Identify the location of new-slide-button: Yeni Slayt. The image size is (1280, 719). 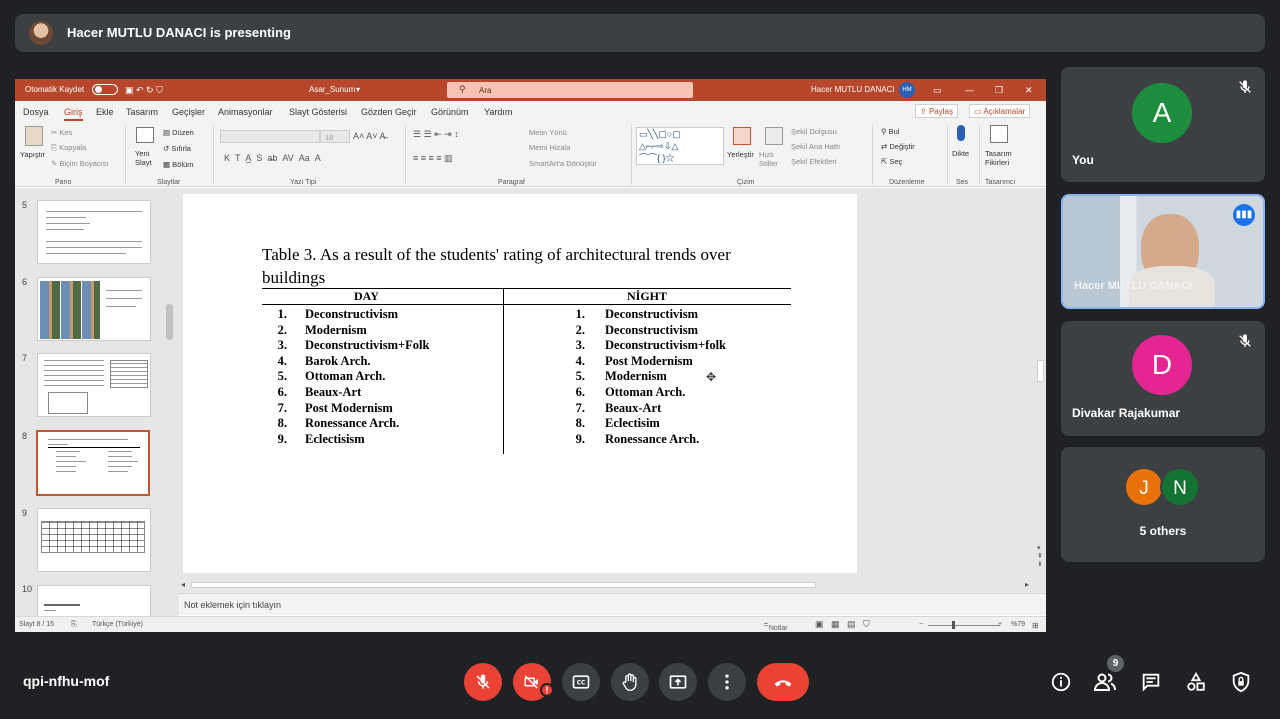
(146, 158).